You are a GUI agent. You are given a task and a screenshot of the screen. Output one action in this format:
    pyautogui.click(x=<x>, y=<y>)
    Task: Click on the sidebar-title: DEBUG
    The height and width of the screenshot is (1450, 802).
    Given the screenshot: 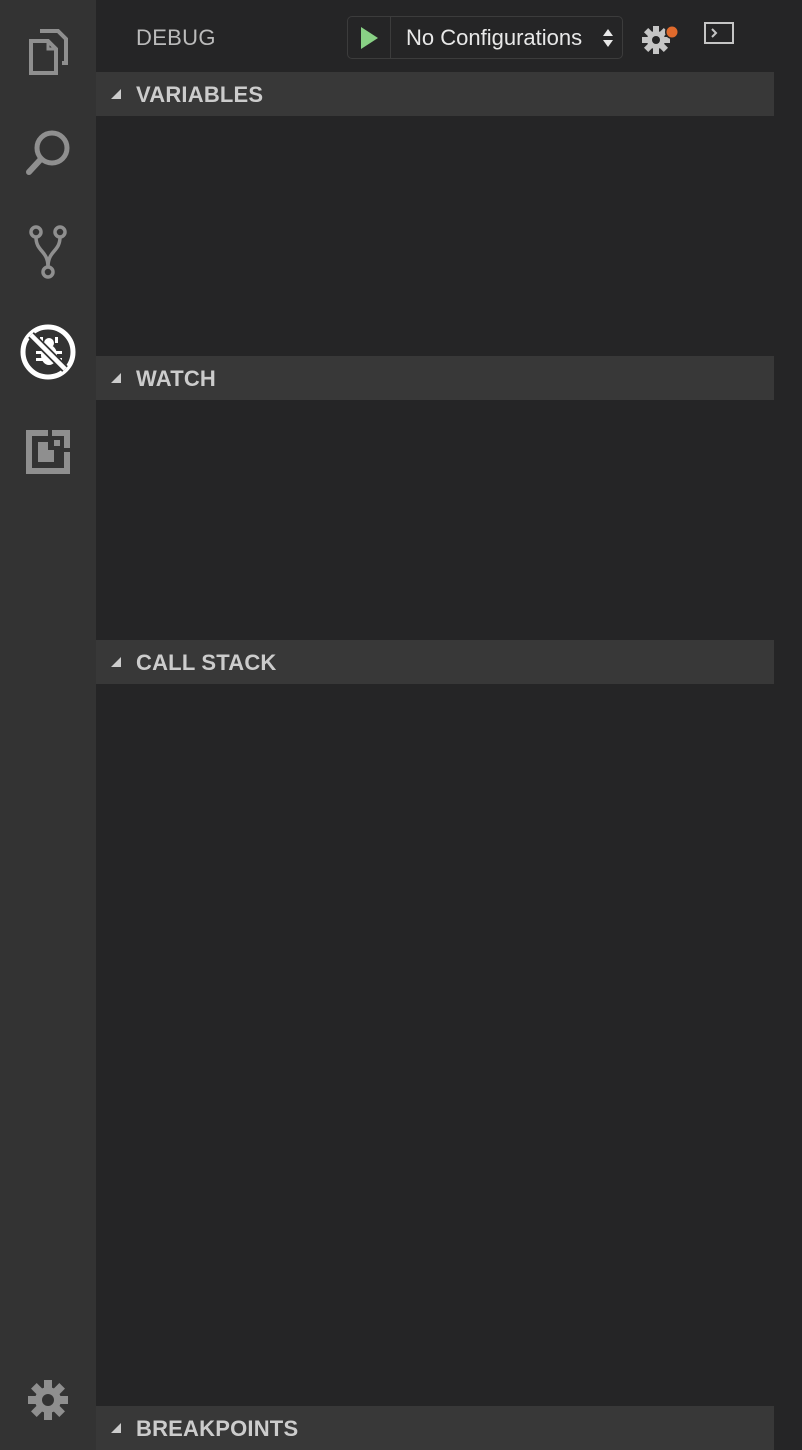 What is the action you would take?
    pyautogui.click(x=176, y=37)
    